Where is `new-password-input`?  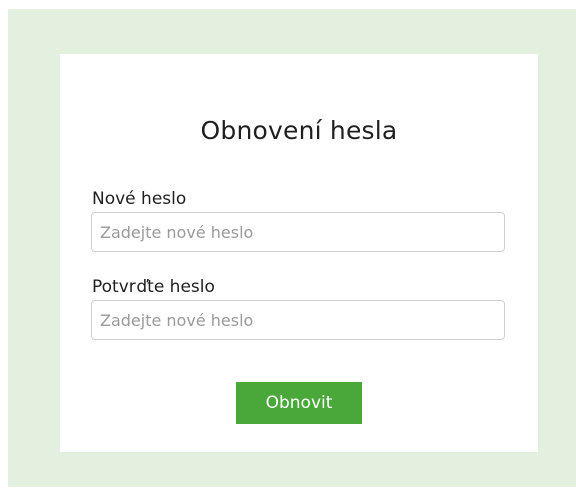
new-password-input is located at coordinates (298, 232).